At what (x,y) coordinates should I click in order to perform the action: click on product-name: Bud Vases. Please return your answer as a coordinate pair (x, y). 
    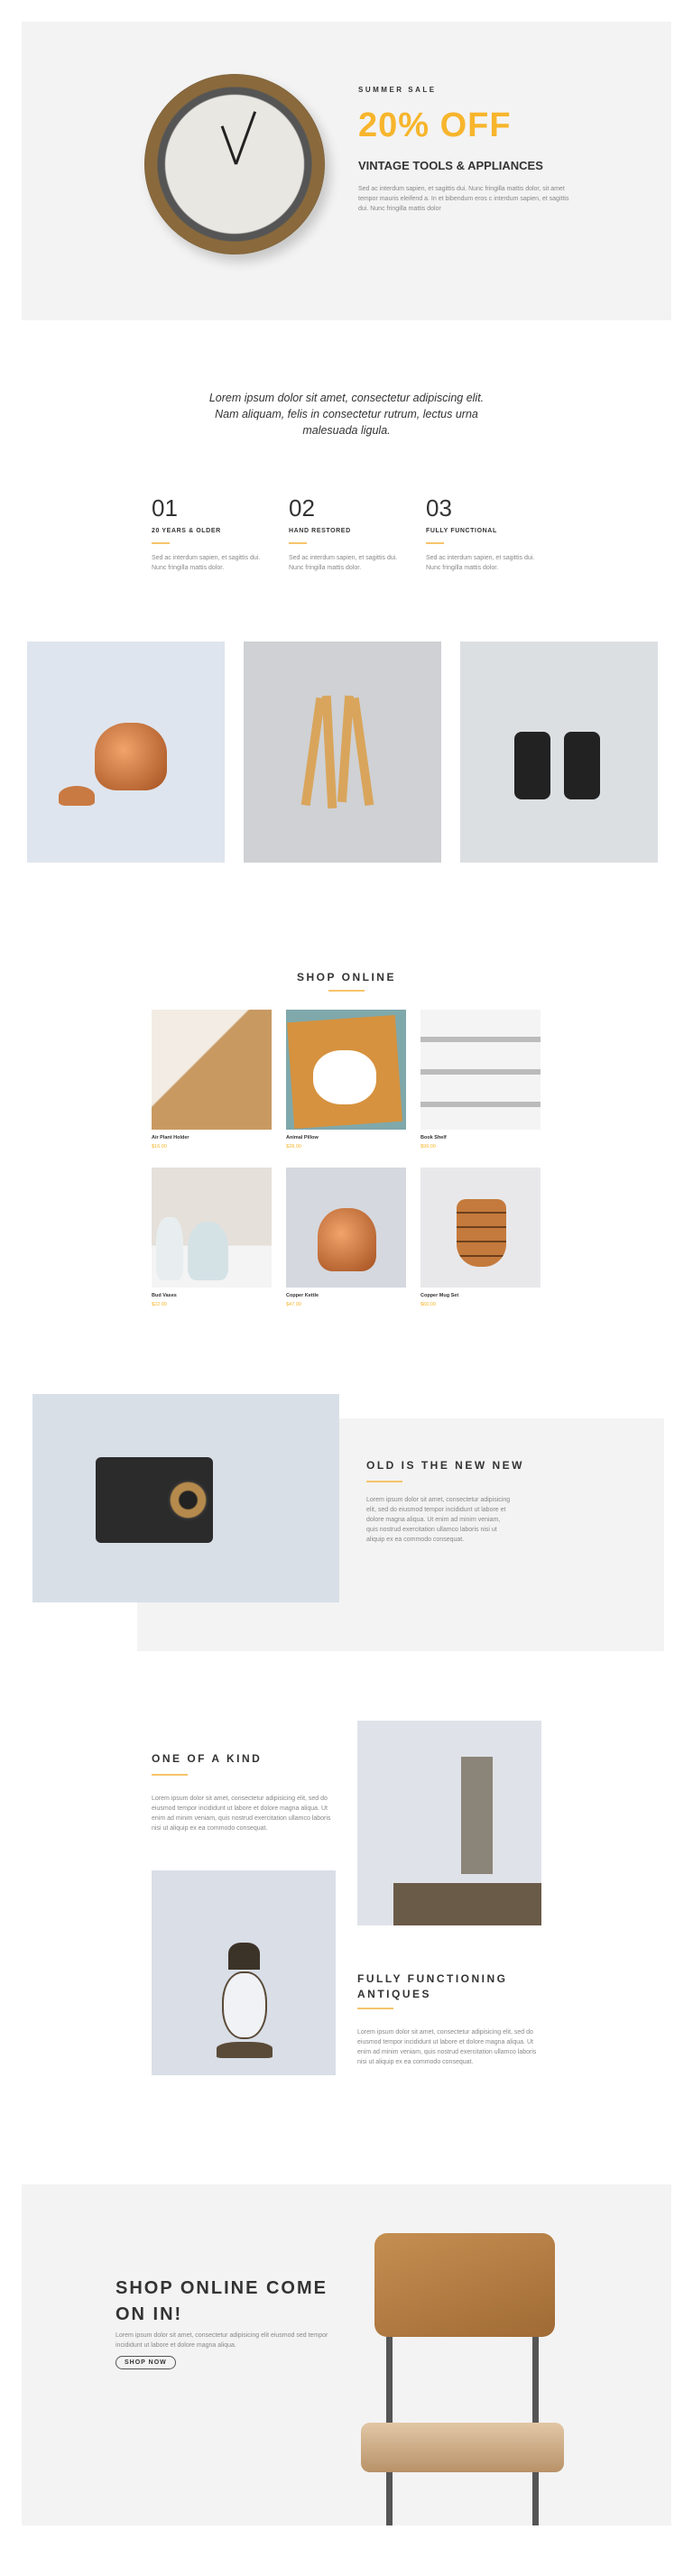
    Looking at the image, I should click on (212, 1295).